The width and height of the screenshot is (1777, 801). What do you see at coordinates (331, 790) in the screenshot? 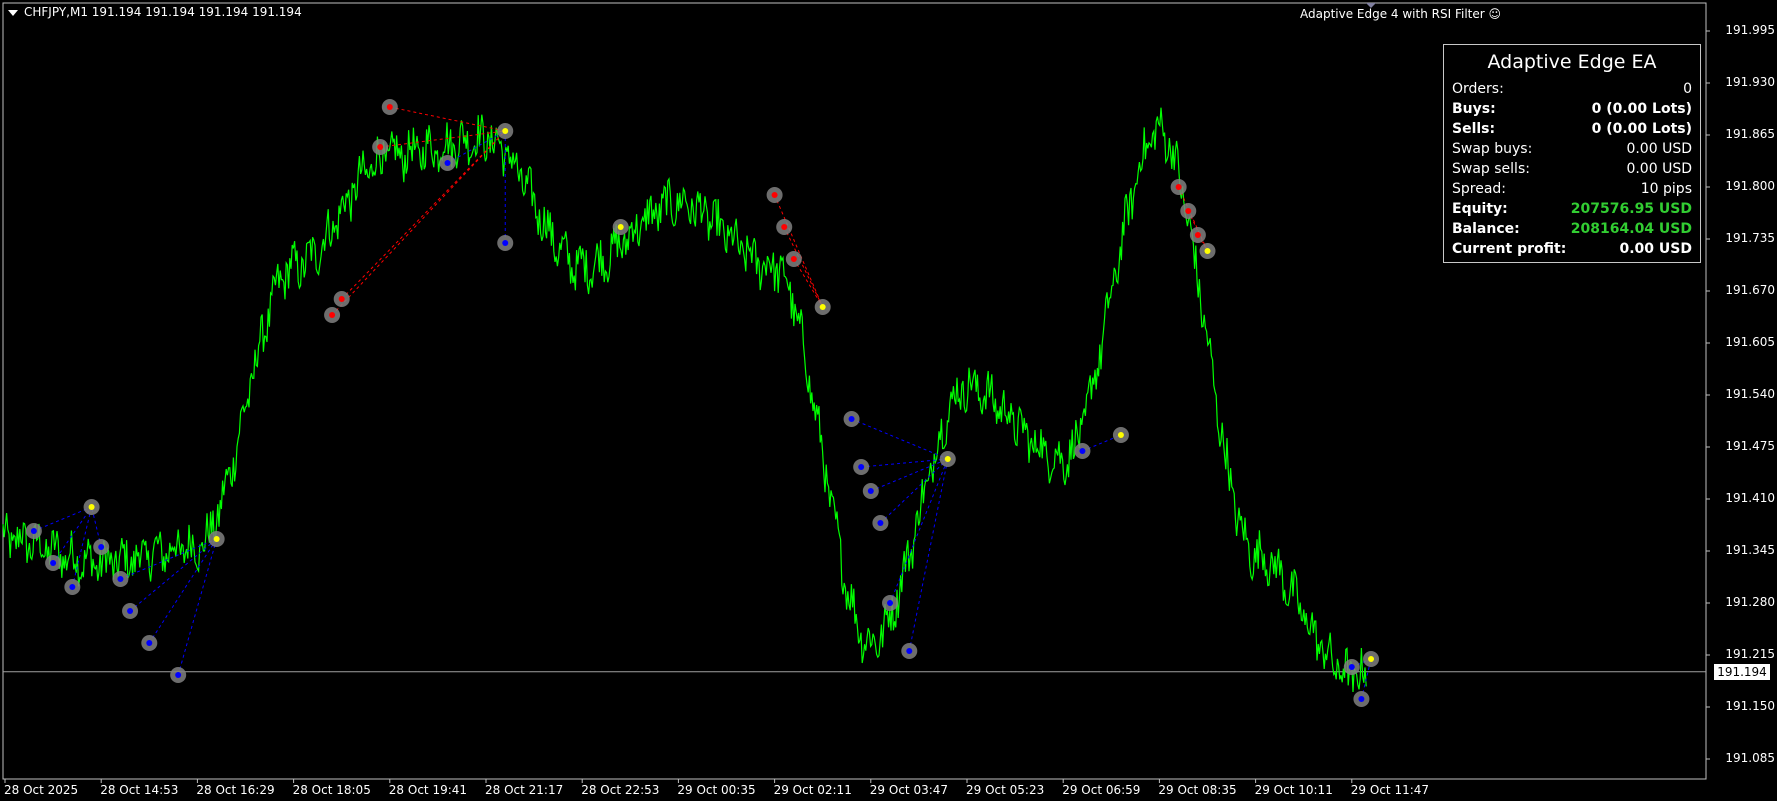
I see `time-label: 28 Oct 18:05` at bounding box center [331, 790].